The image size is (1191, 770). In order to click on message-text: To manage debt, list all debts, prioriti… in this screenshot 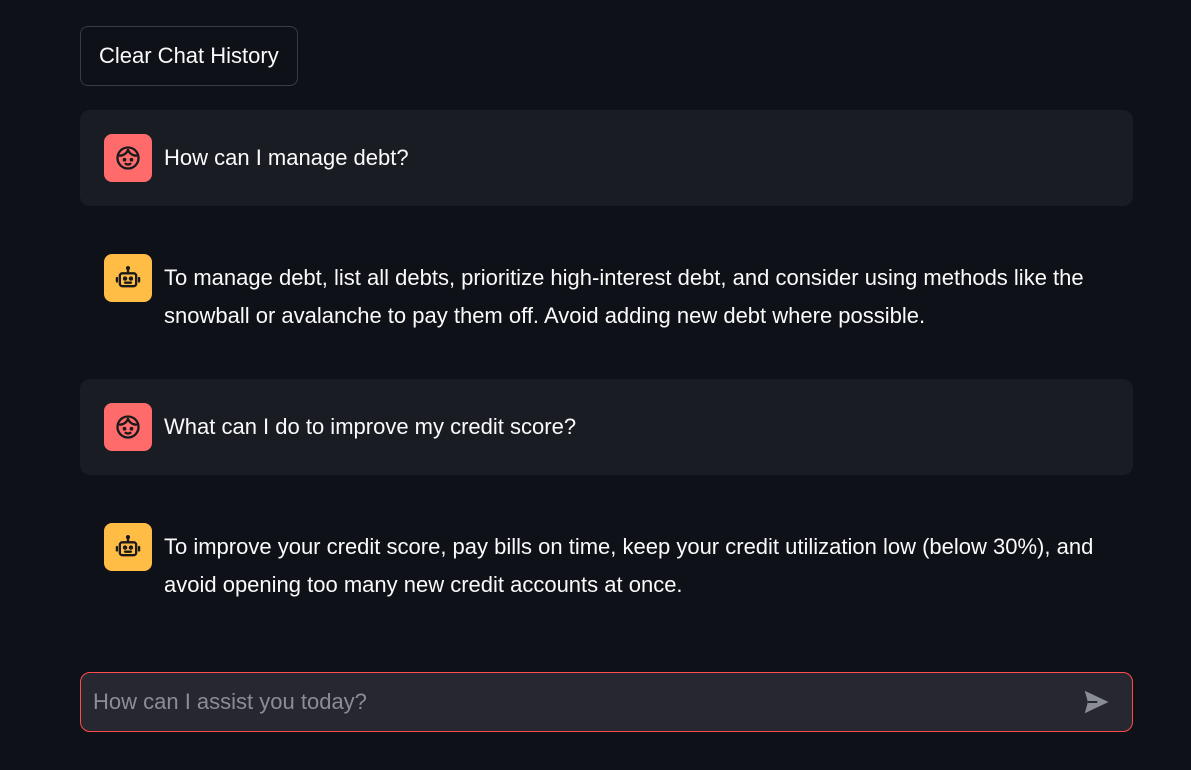, I will do `click(624, 296)`.